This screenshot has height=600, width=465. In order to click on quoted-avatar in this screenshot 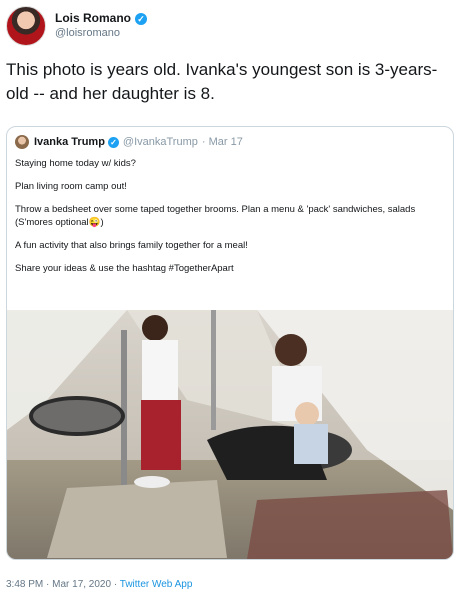, I will do `click(22, 142)`.